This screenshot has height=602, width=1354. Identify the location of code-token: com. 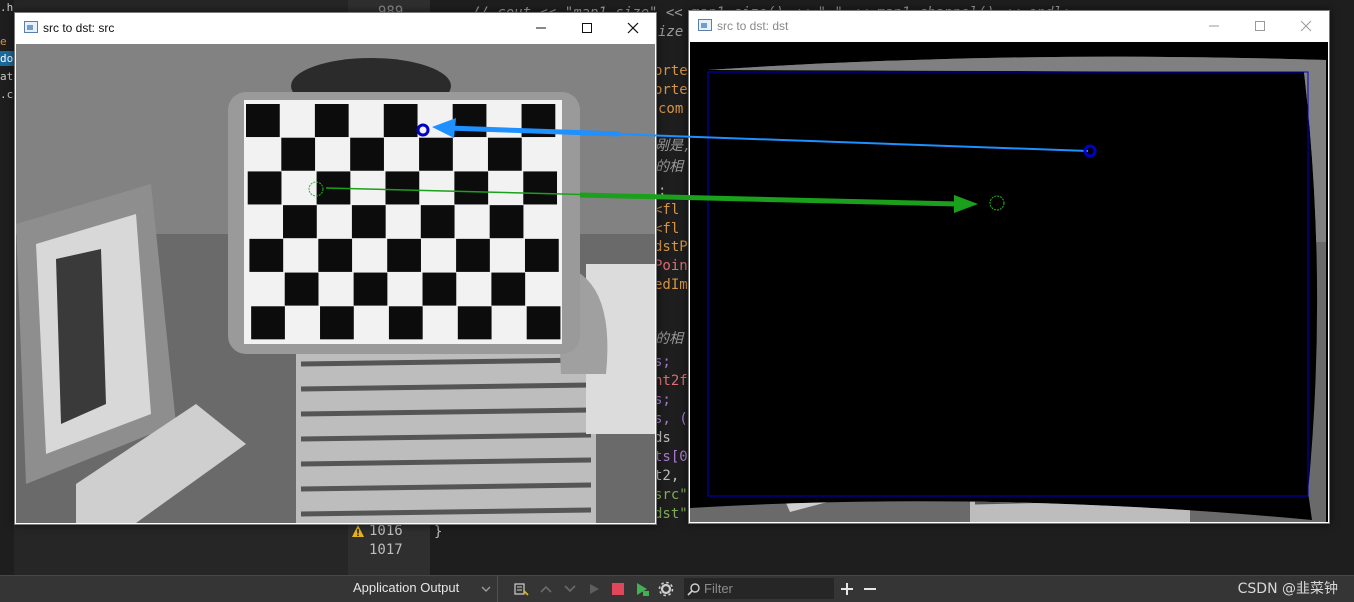
(671, 109).